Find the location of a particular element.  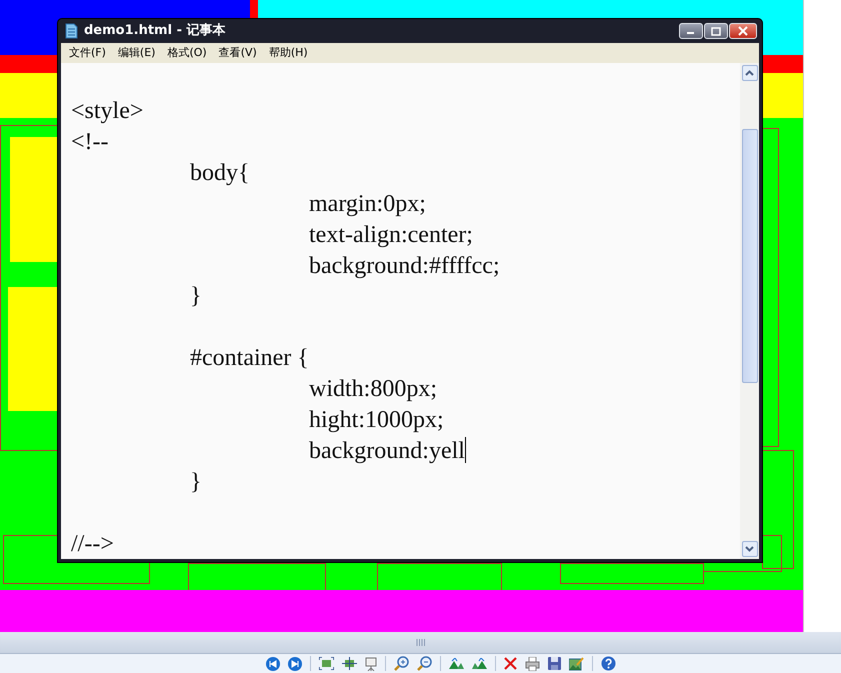

close-button is located at coordinates (743, 31).